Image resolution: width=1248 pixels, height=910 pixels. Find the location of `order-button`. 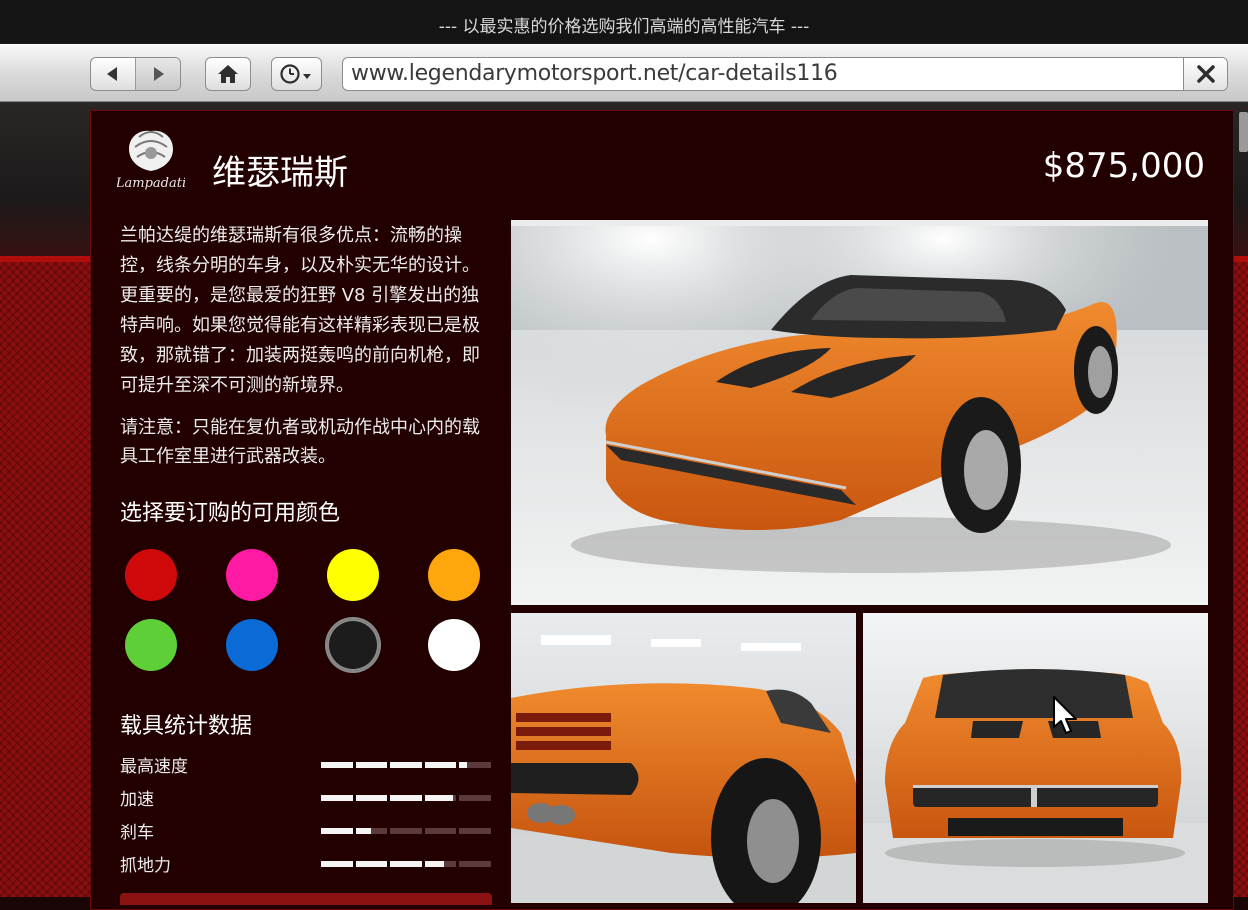

order-button is located at coordinates (306, 899).